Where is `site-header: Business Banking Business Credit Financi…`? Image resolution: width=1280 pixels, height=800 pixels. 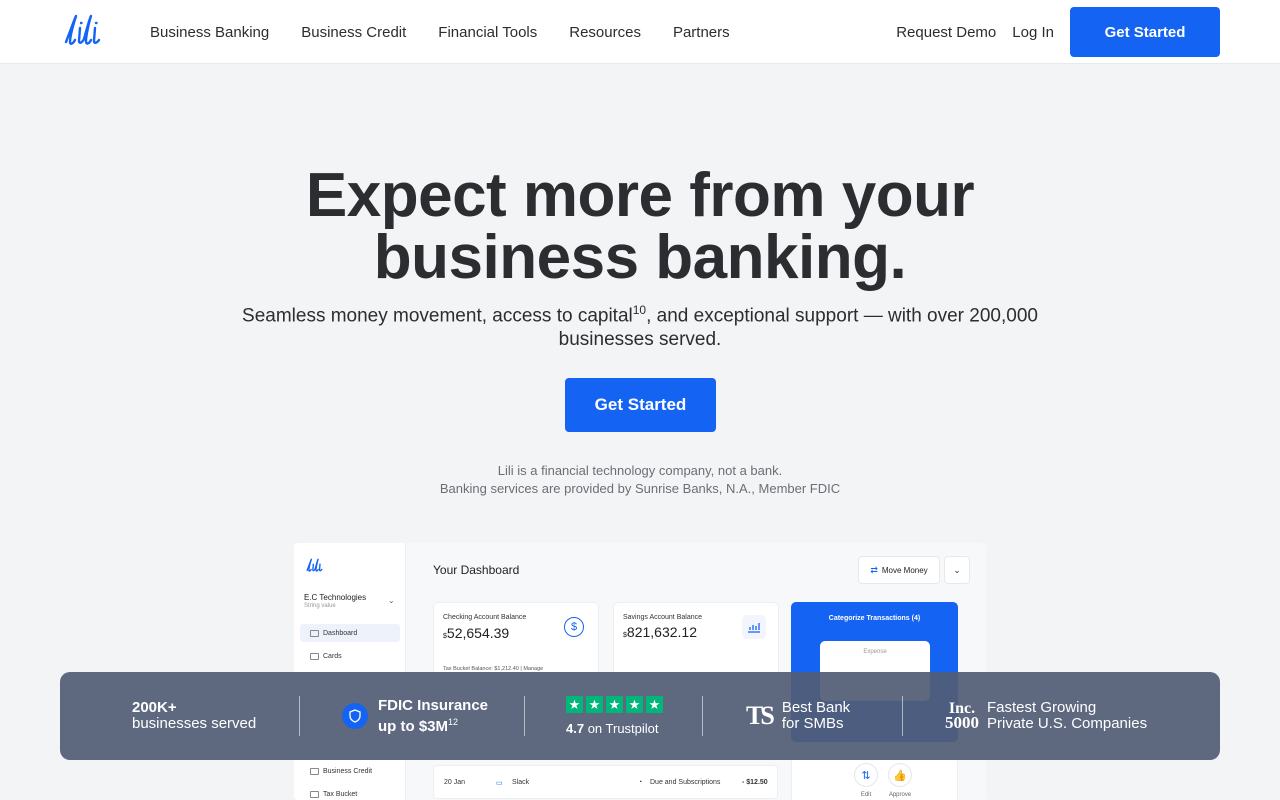 site-header: Business Banking Business Credit Financi… is located at coordinates (640, 32).